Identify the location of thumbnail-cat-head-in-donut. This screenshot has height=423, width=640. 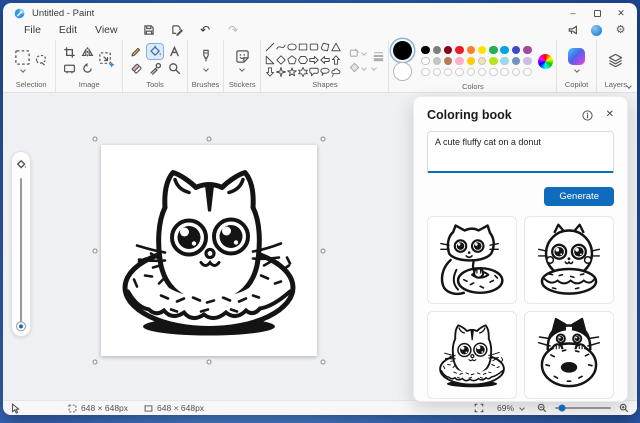
(472, 355).